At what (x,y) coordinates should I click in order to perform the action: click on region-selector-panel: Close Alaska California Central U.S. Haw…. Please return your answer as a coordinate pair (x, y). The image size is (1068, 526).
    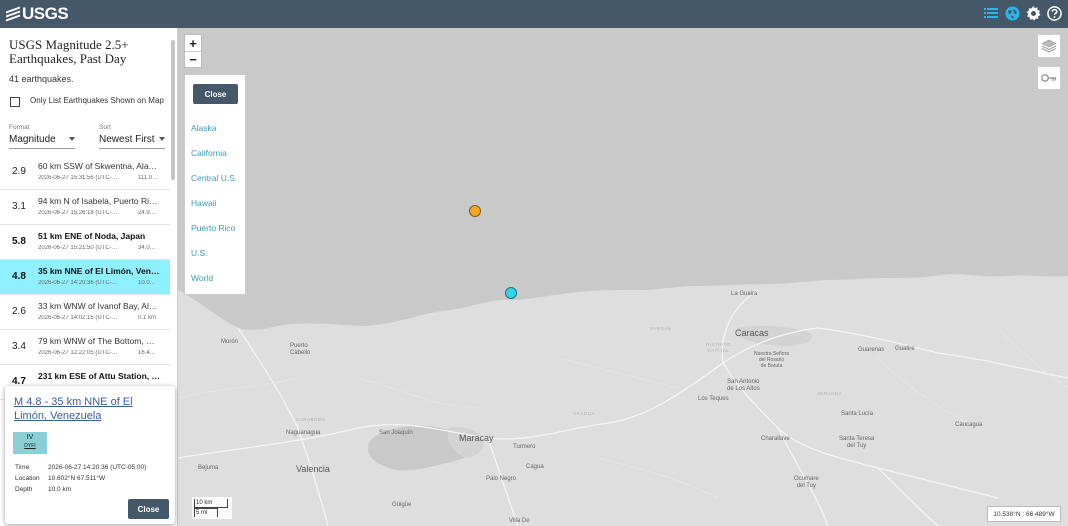
    Looking at the image, I should click on (215, 184).